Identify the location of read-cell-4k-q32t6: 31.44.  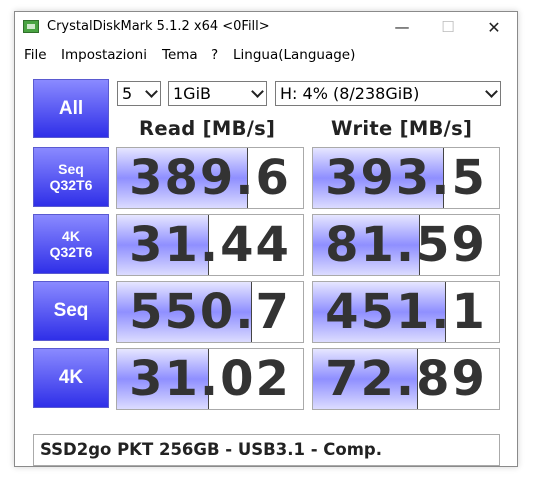
(210, 245).